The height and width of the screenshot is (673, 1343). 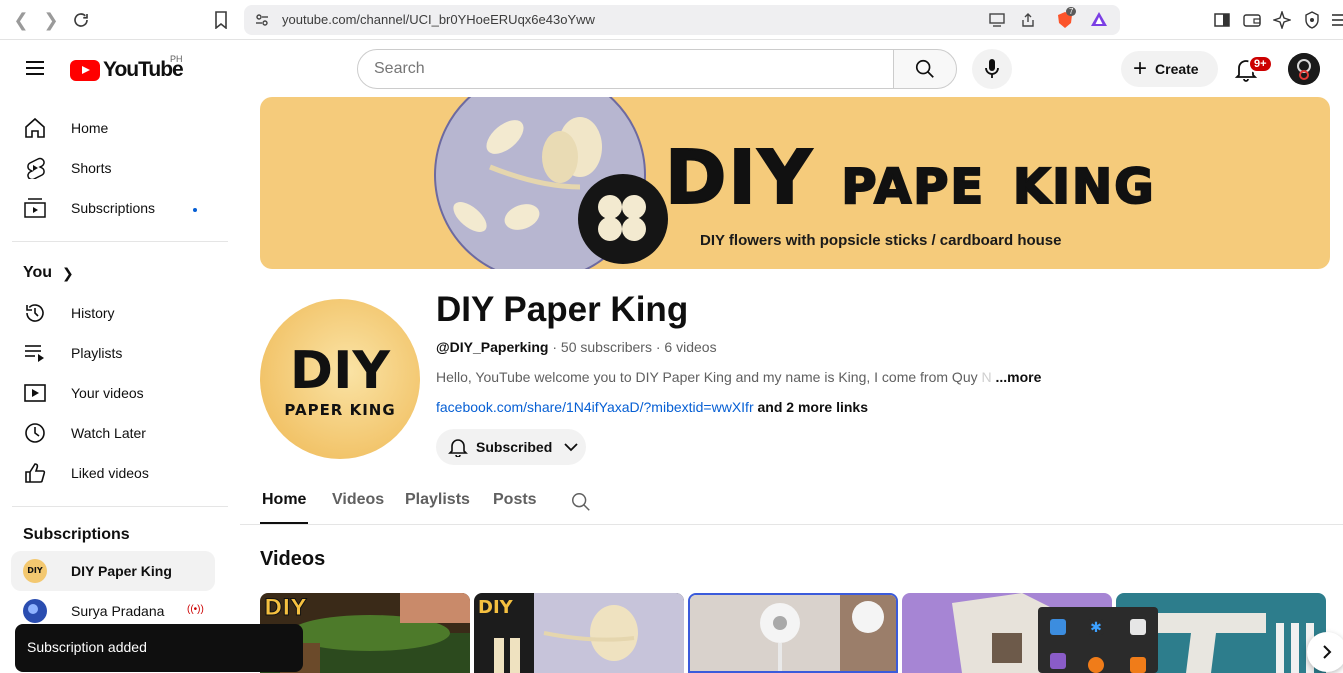 What do you see at coordinates (221, 20) in the screenshot?
I see `bookmark-icon` at bounding box center [221, 20].